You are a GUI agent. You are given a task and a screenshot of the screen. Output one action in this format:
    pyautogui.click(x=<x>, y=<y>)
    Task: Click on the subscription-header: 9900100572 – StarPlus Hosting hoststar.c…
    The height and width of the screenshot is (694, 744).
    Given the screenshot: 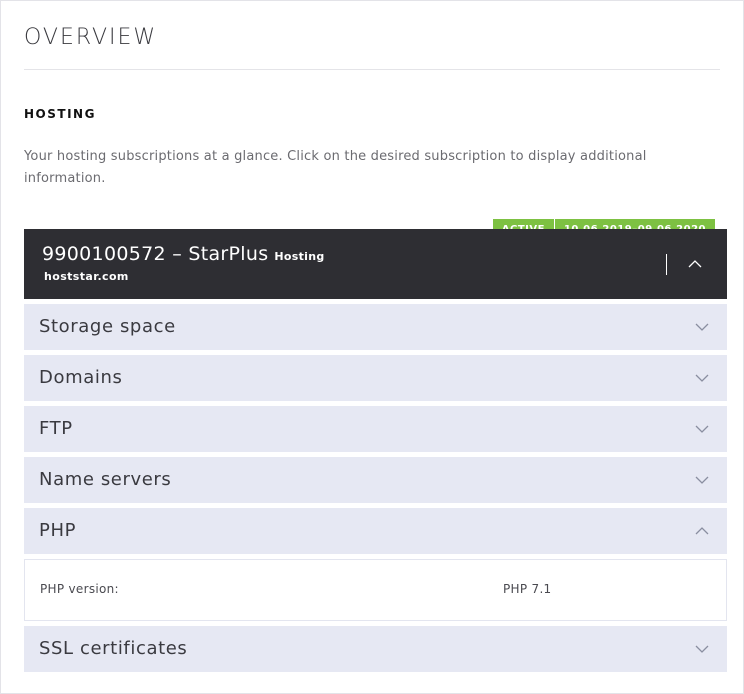 What is the action you would take?
    pyautogui.click(x=375, y=264)
    